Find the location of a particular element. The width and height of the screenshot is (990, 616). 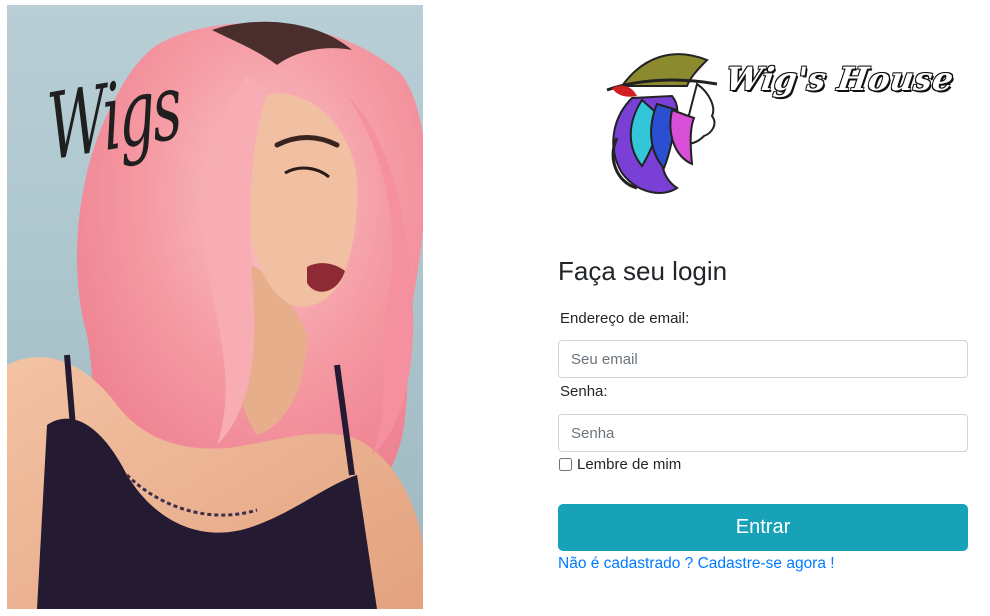

remember-me-label: Lembre de mim is located at coordinates (629, 464).